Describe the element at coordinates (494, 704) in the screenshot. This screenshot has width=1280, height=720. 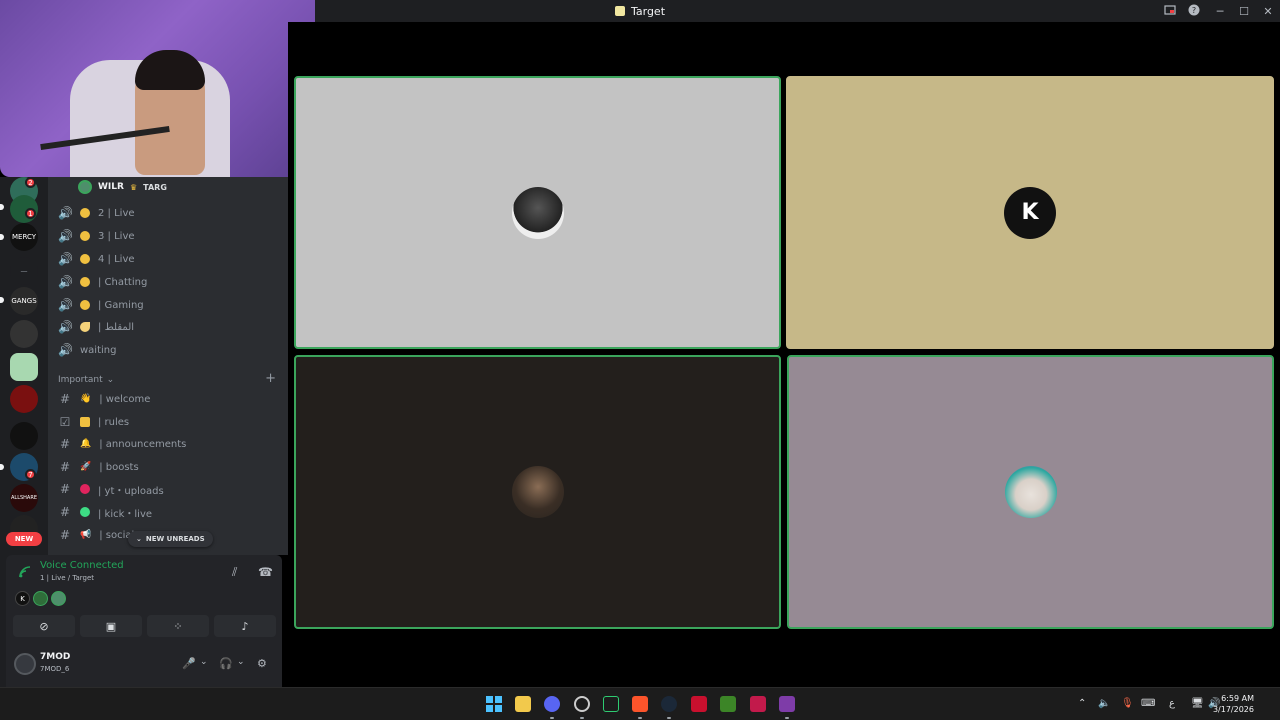
I see `windows-start-icon` at that location.